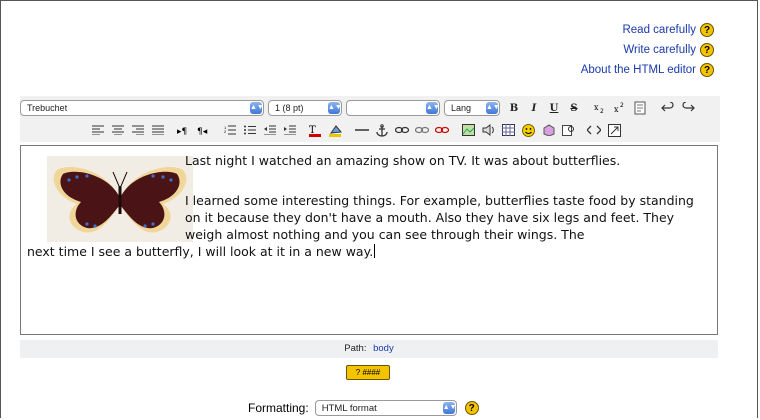 Image resolution: width=760 pixels, height=420 pixels. I want to click on smiley-icon, so click(528, 130).